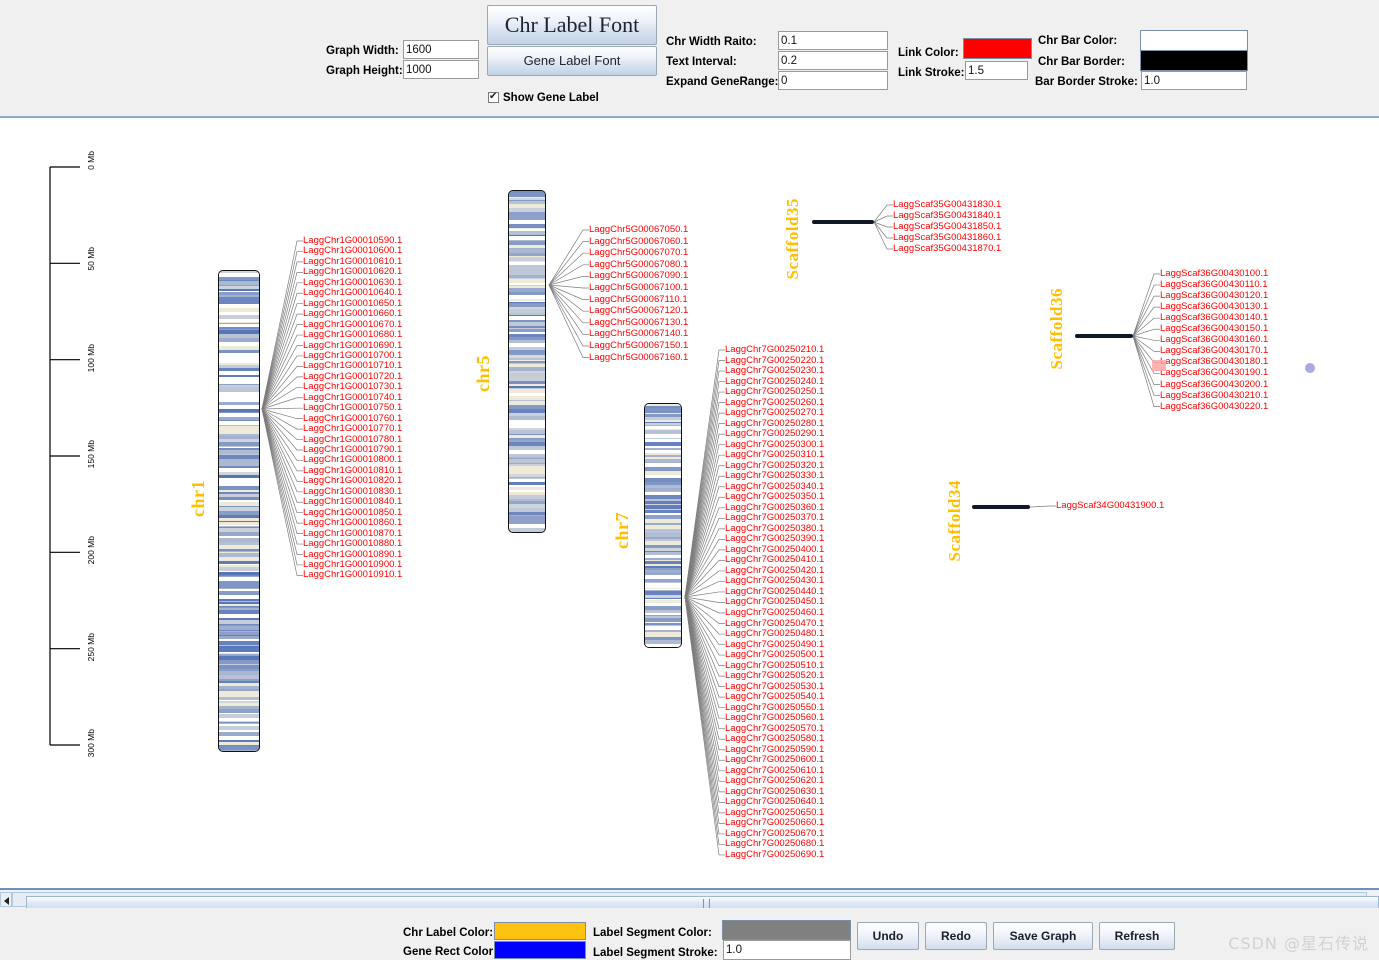  Describe the element at coordinates (1214, 373) in the screenshot. I see `gene-label: LaggScaf36G00430190.1` at that location.